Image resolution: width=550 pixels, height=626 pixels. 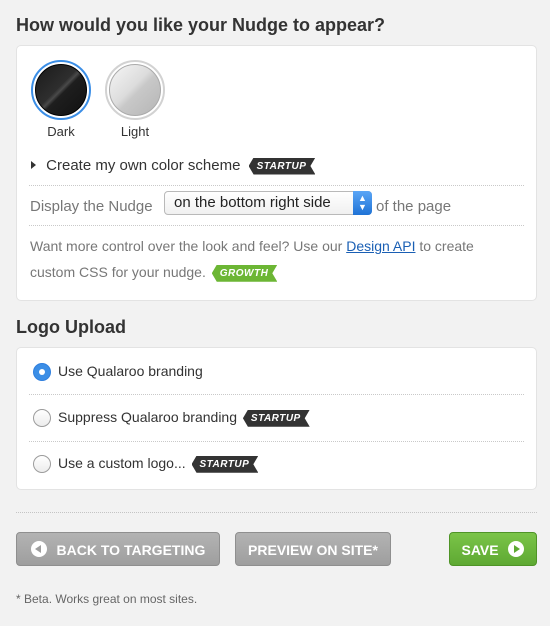 I want to click on light-theme-swatch, so click(x=135, y=90).